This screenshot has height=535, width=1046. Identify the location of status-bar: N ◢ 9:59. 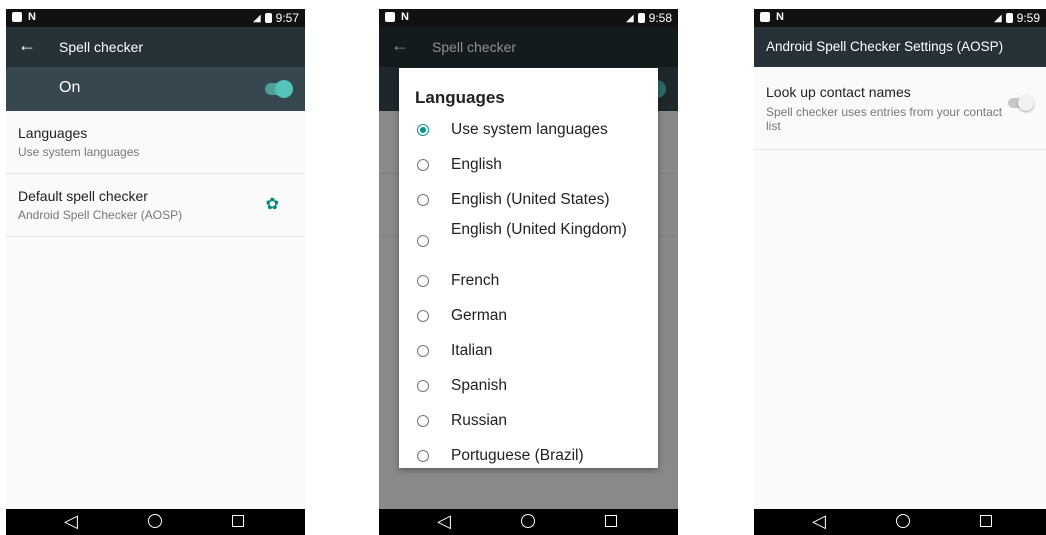
(900, 18).